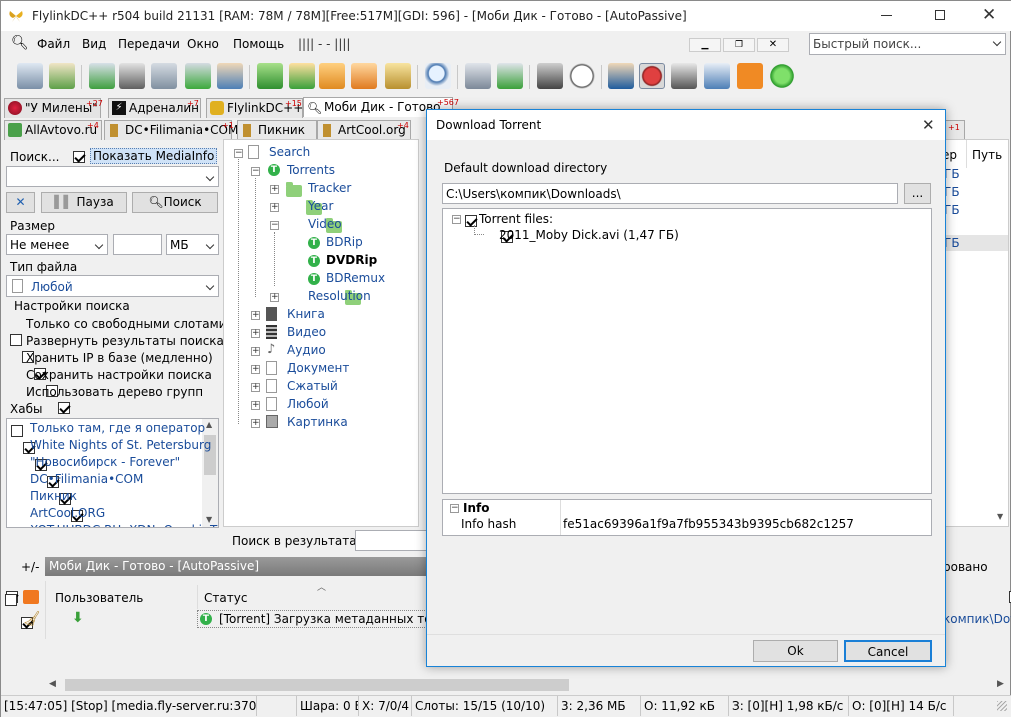 This screenshot has height=717, width=1011. I want to click on tree-node-tracker: Tracker, so click(329, 188).